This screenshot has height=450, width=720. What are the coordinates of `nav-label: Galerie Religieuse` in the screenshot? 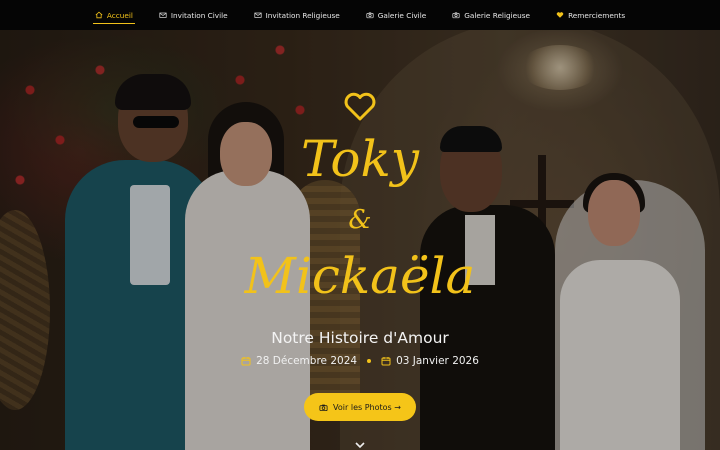 It's located at (497, 15).